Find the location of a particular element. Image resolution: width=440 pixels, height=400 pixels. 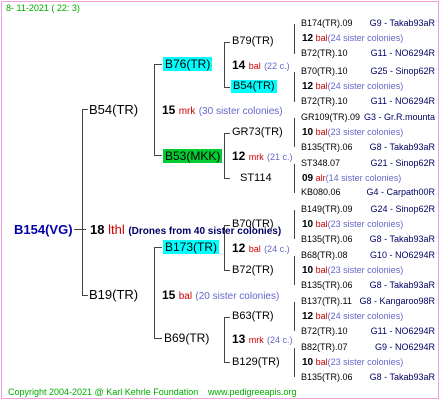

ggp-4: ST114 is located at coordinates (256, 178).